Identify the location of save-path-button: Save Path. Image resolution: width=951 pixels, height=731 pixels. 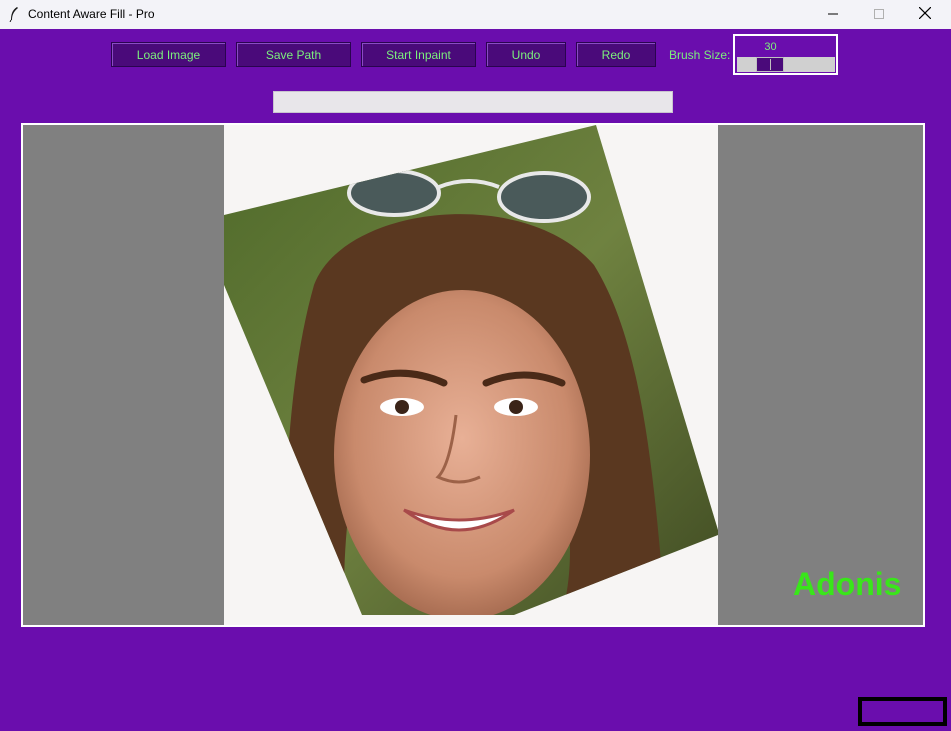
(293, 54).